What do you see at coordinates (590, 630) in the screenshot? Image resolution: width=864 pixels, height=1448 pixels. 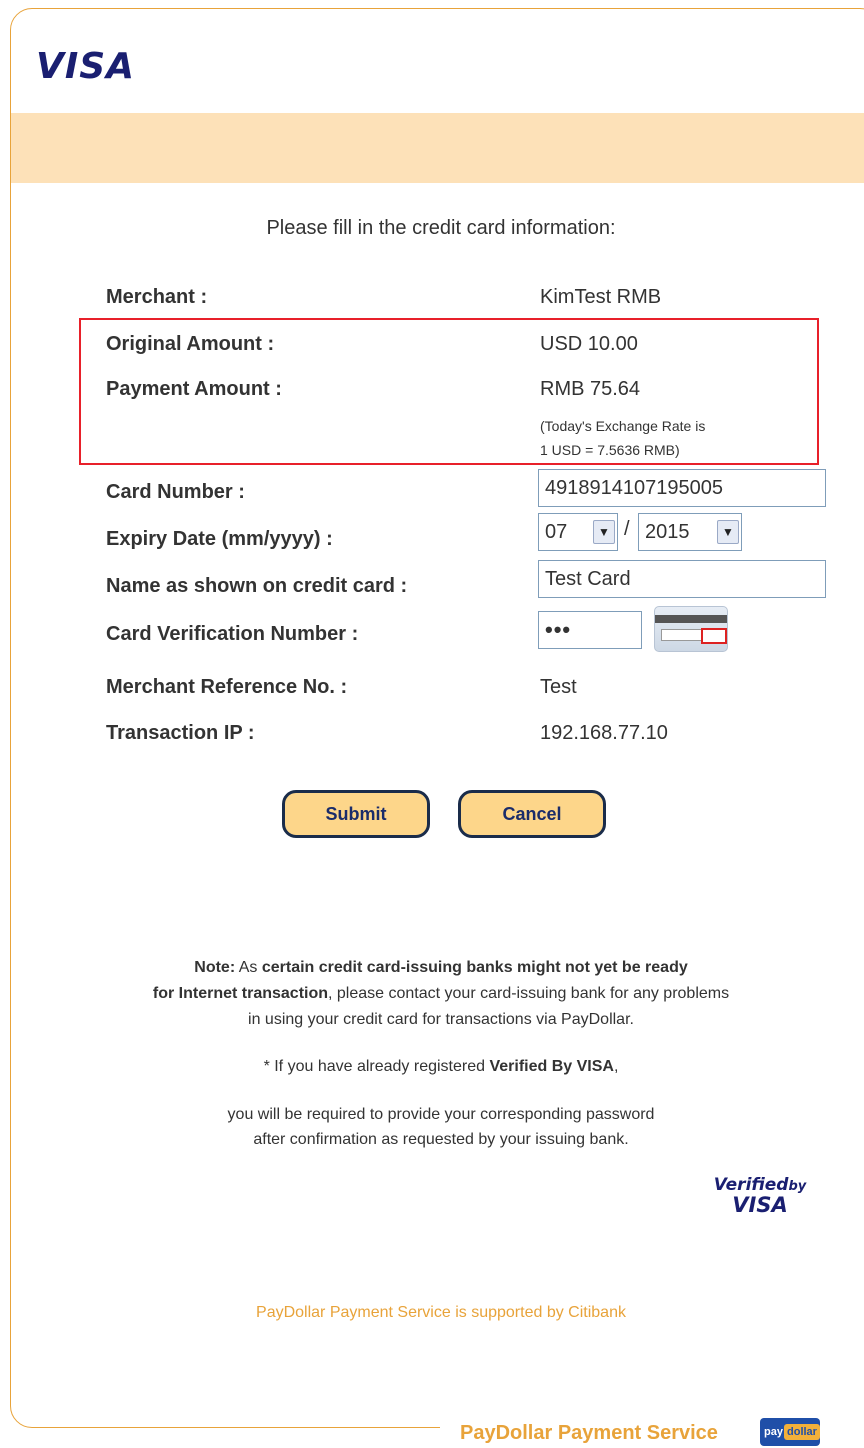 I see `cvv-input: •••` at bounding box center [590, 630].